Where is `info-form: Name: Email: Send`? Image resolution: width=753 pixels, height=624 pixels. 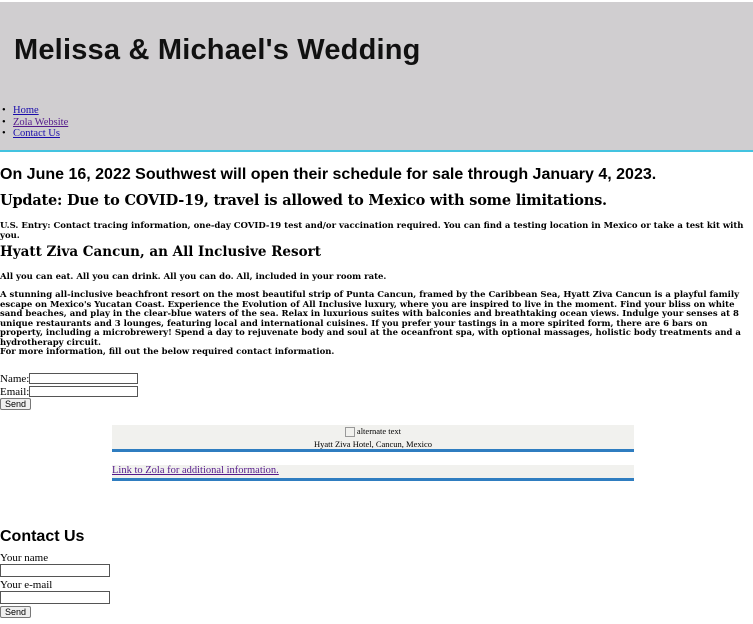
info-form: Name: Email: Send is located at coordinates (69, 391).